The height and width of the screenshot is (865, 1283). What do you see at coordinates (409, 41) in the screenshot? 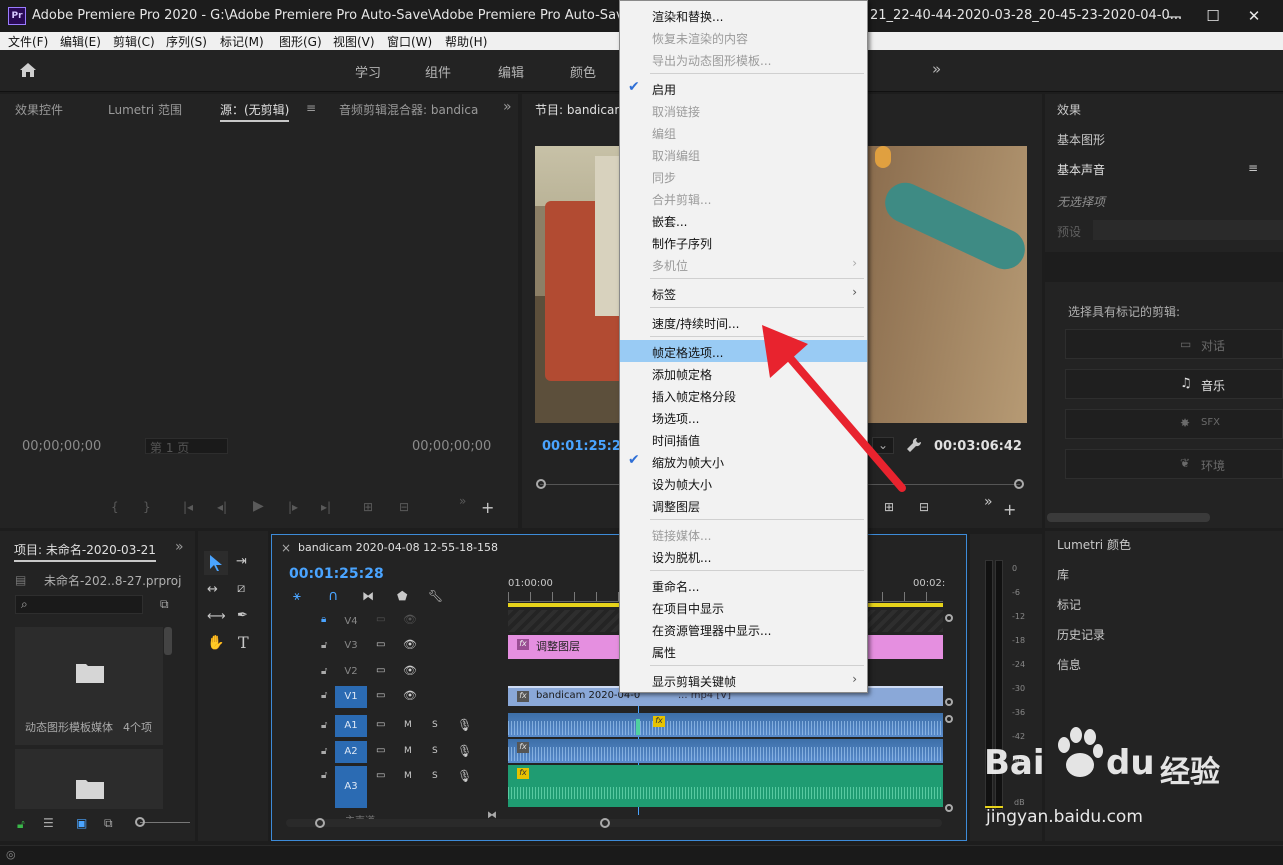
I see `menu-window: 窗口(W)` at bounding box center [409, 41].